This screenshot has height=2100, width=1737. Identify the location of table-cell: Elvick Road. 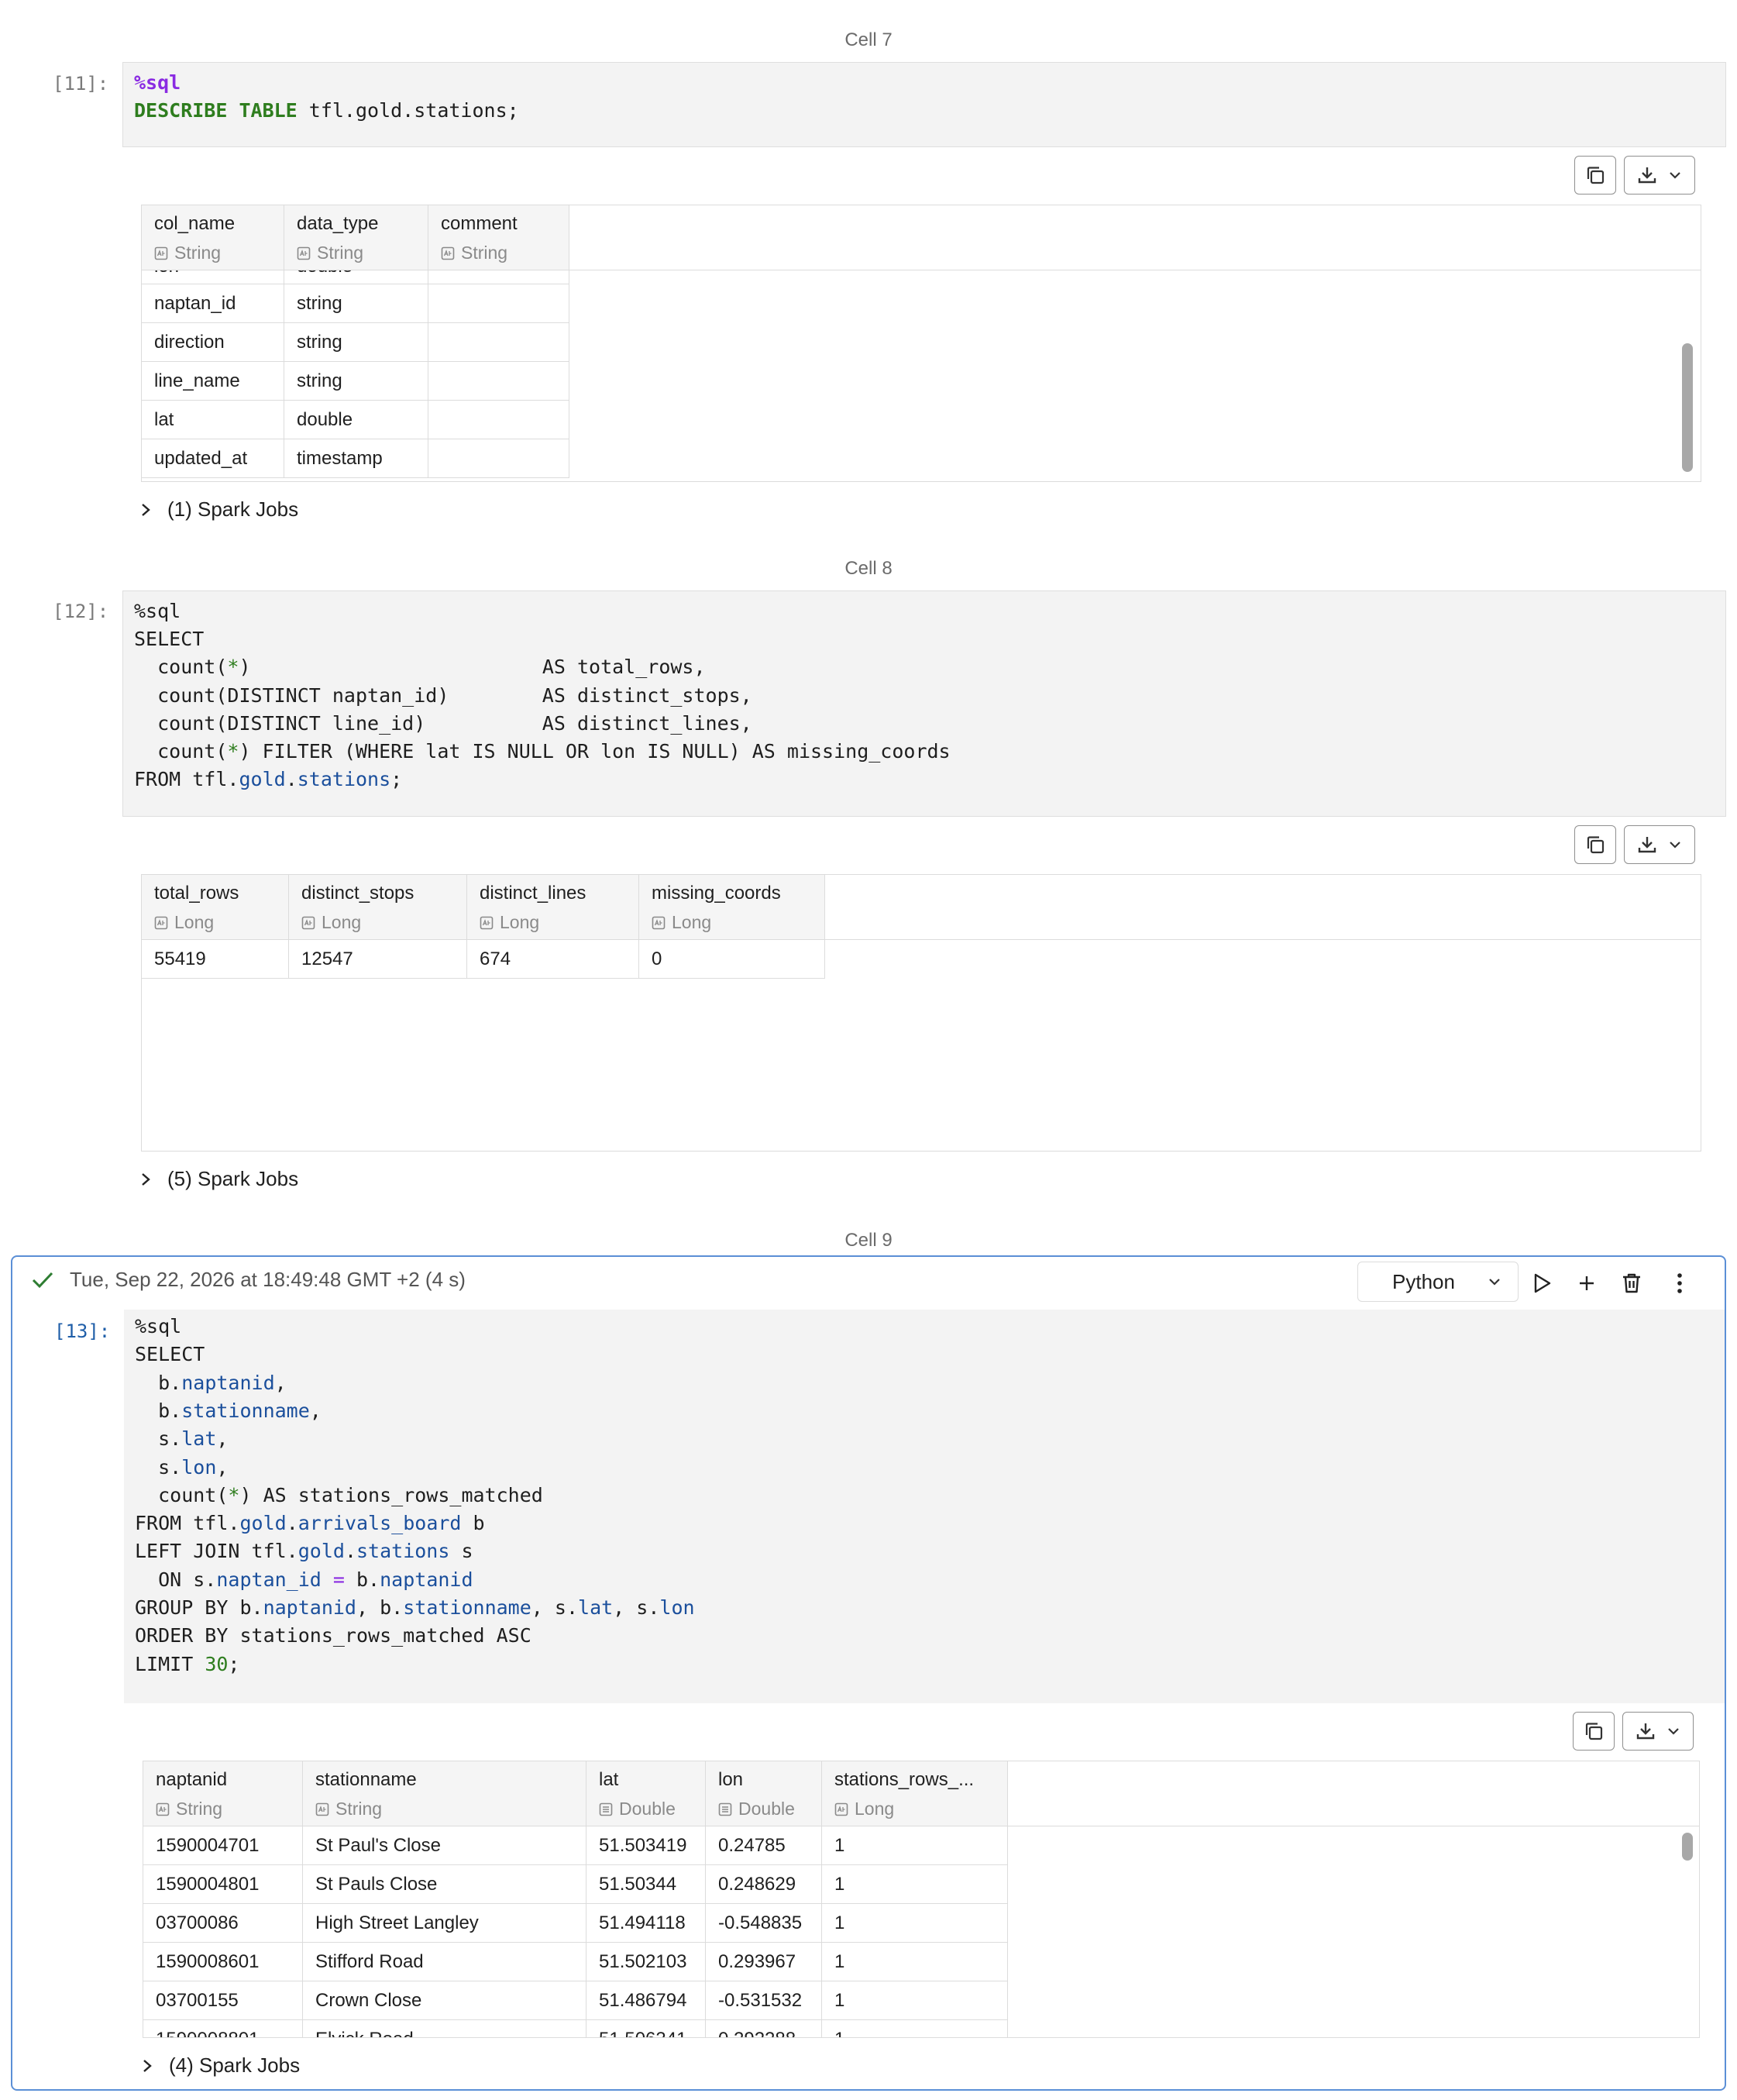
(444, 2029).